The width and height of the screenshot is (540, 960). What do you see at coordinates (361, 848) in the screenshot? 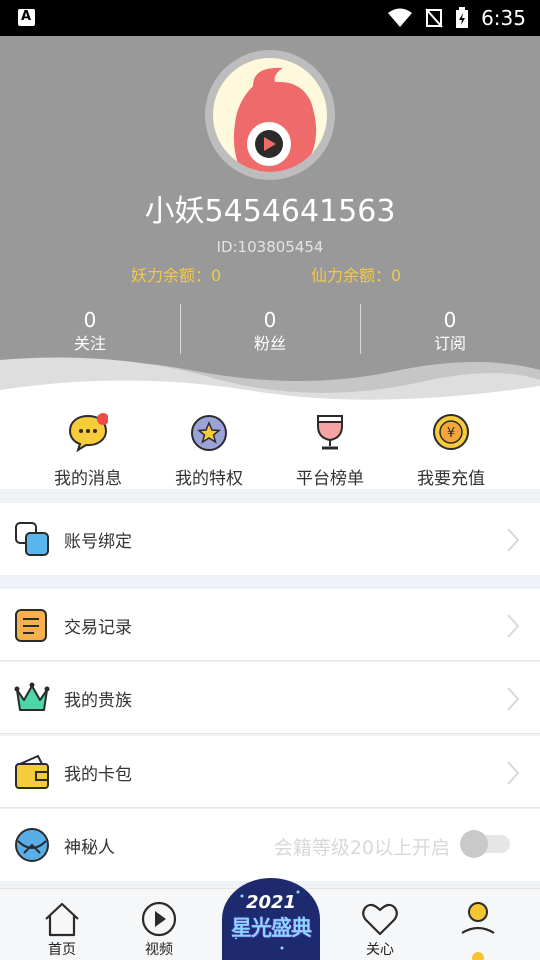
I see `mystery-unlock-hint: 会籍等级20以上开启` at bounding box center [361, 848].